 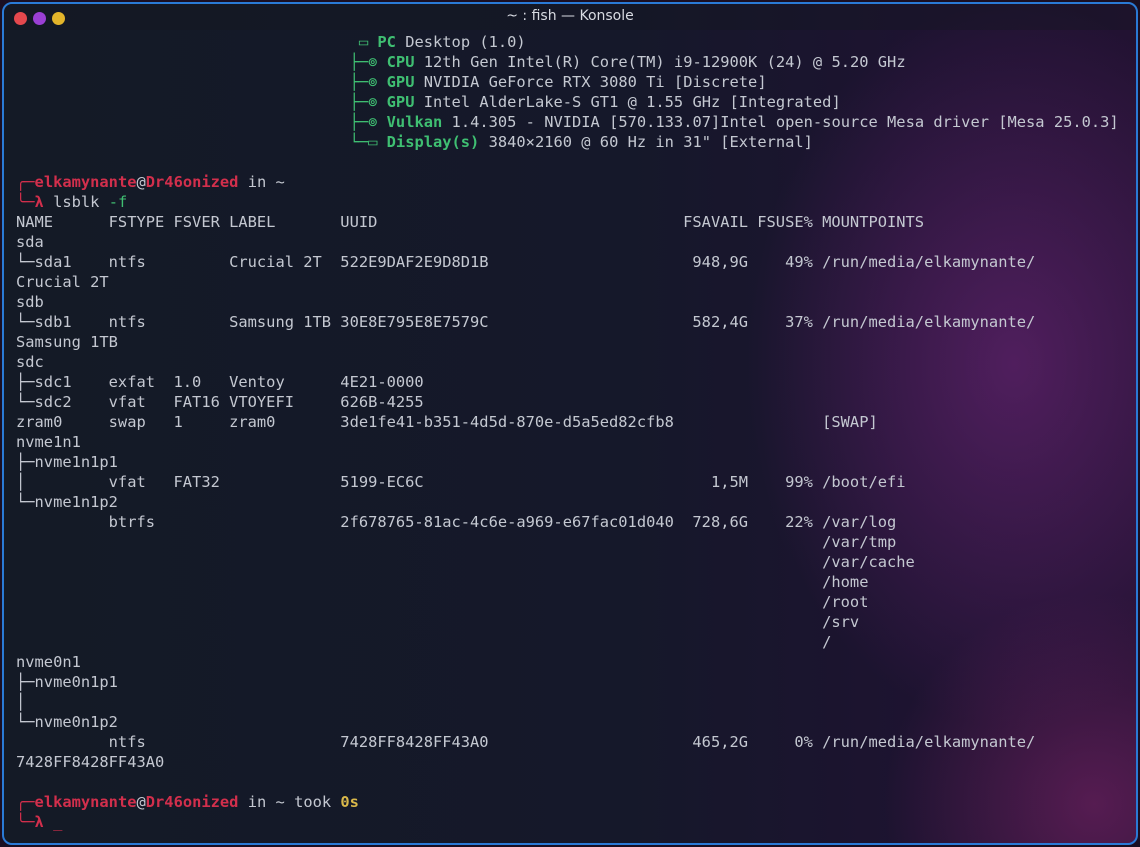 What do you see at coordinates (21, 702) in the screenshot?
I see `lsblk-row: │` at bounding box center [21, 702].